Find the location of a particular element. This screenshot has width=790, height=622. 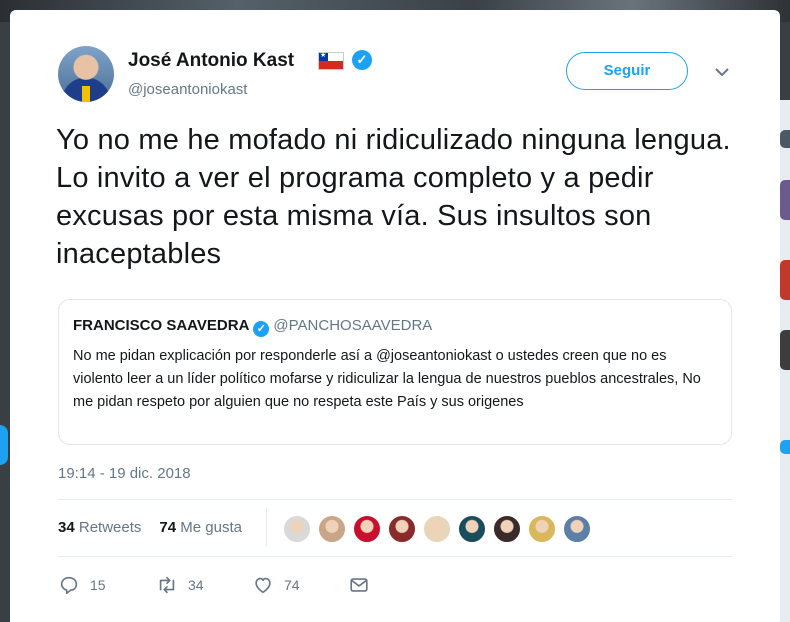

background-edge-button is located at coordinates (4, 445).